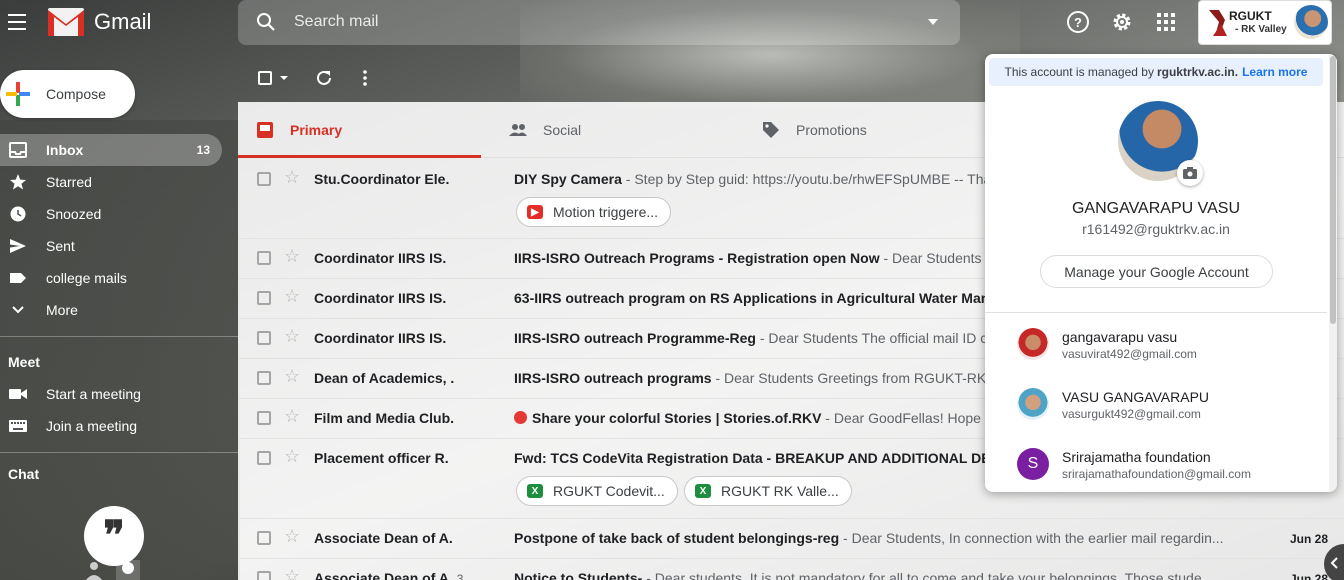 The height and width of the screenshot is (580, 1344). I want to click on tab-primary: Primary, so click(359, 130).